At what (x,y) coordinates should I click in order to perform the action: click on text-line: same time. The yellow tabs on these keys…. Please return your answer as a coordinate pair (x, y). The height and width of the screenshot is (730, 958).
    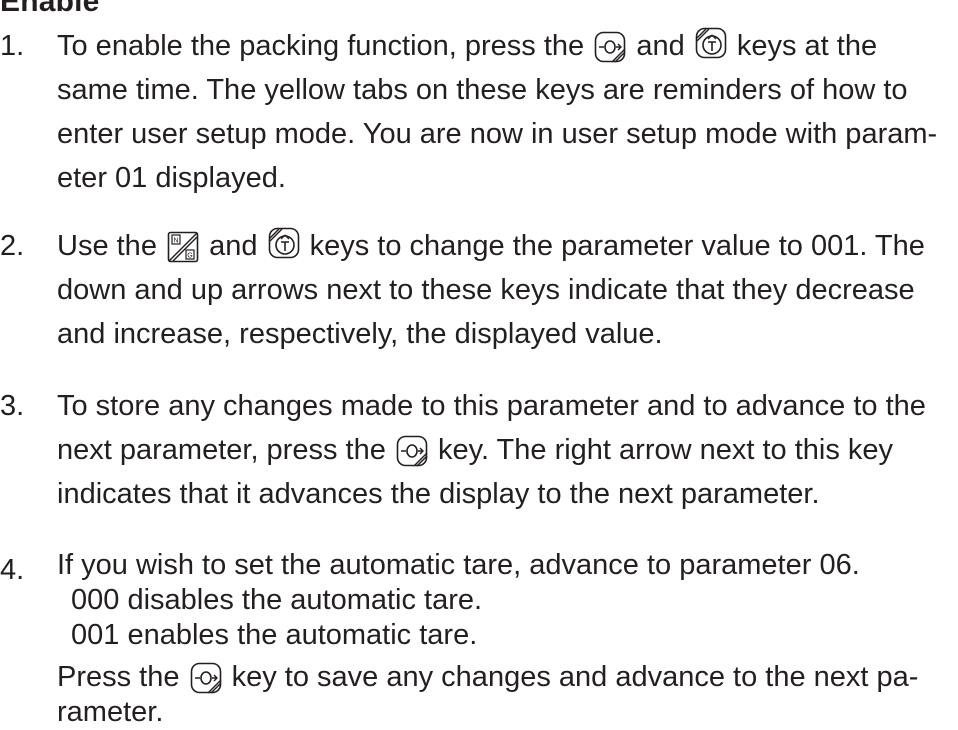
    Looking at the image, I should click on (482, 90).